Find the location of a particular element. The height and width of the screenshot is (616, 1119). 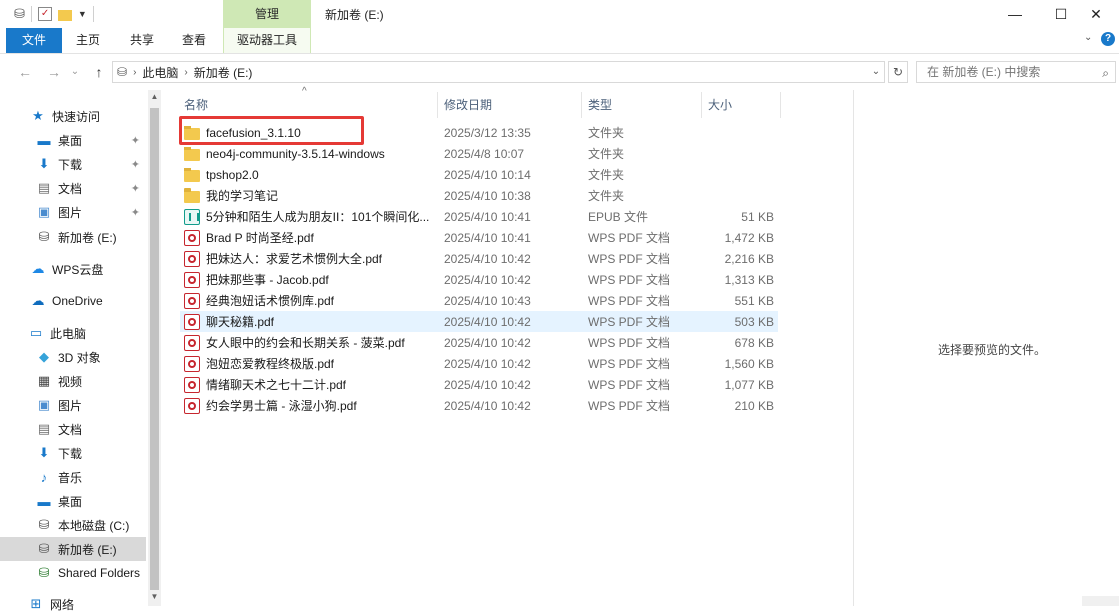

nav-item: ◆ 3D 对象 is located at coordinates (73, 357).